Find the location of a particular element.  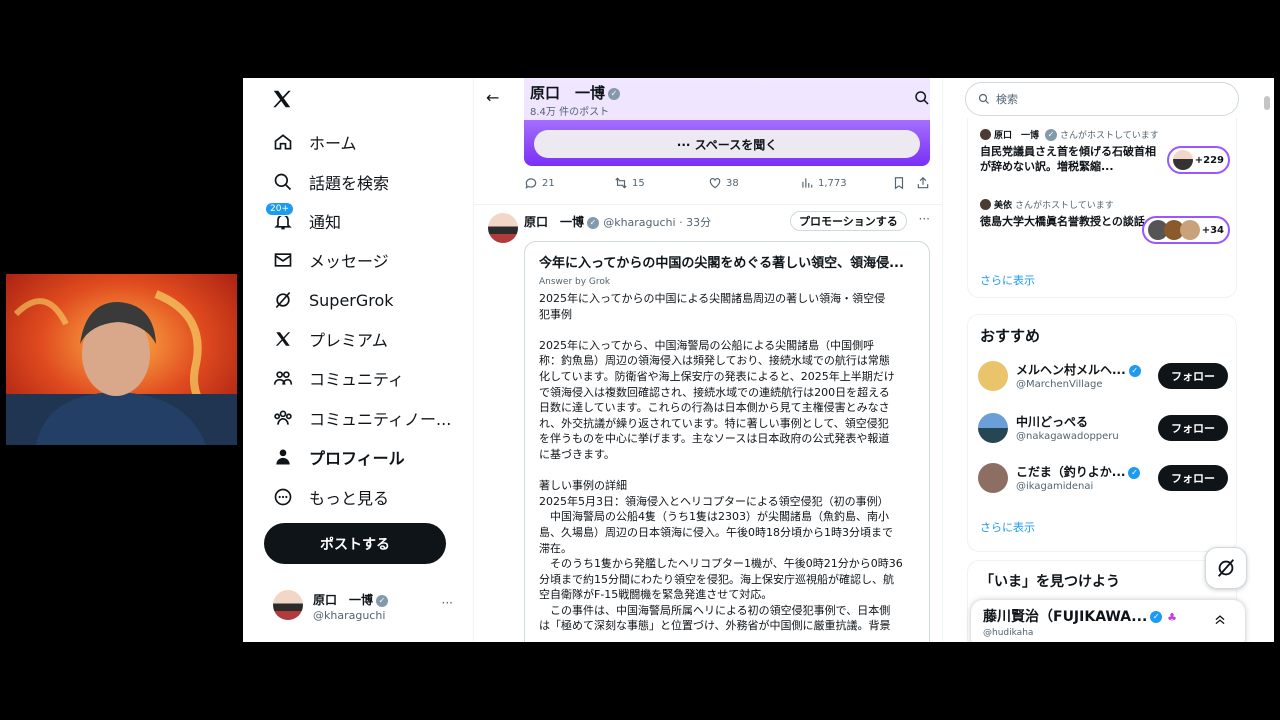

heart-icon is located at coordinates (715, 183).